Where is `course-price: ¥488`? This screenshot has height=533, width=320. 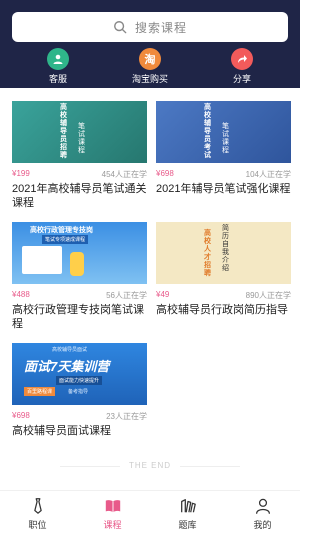
course-price: ¥488 is located at coordinates (21, 294).